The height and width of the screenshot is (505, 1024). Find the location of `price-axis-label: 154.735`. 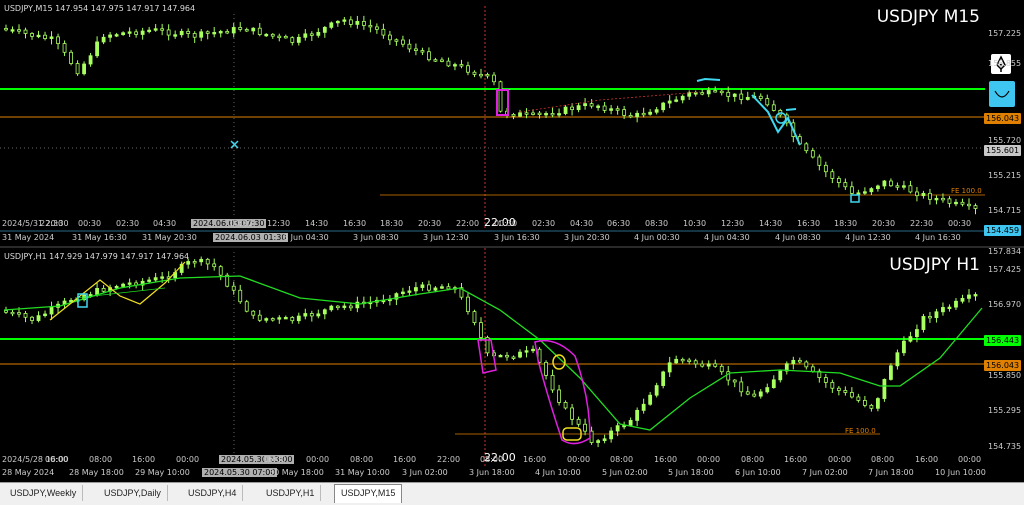

price-axis-label: 154.735 is located at coordinates (1005, 446).